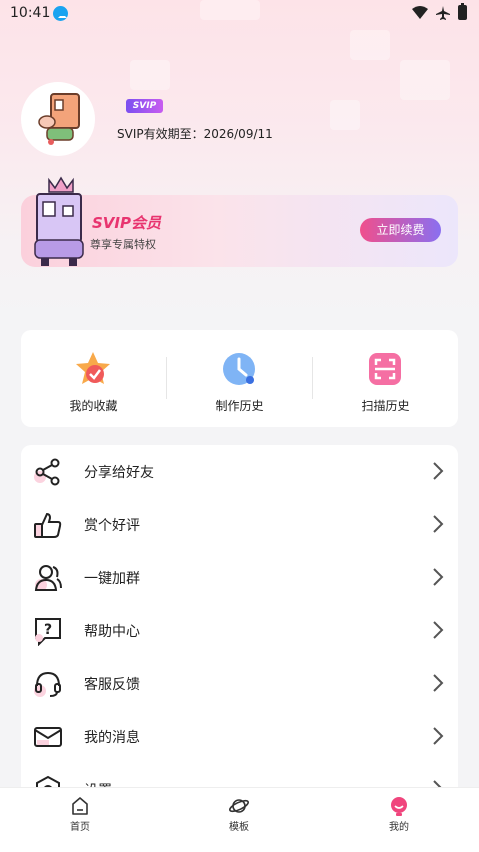 This screenshot has width=479, height=852. Describe the element at coordinates (239, 369) in the screenshot. I see `clock-icon` at that location.